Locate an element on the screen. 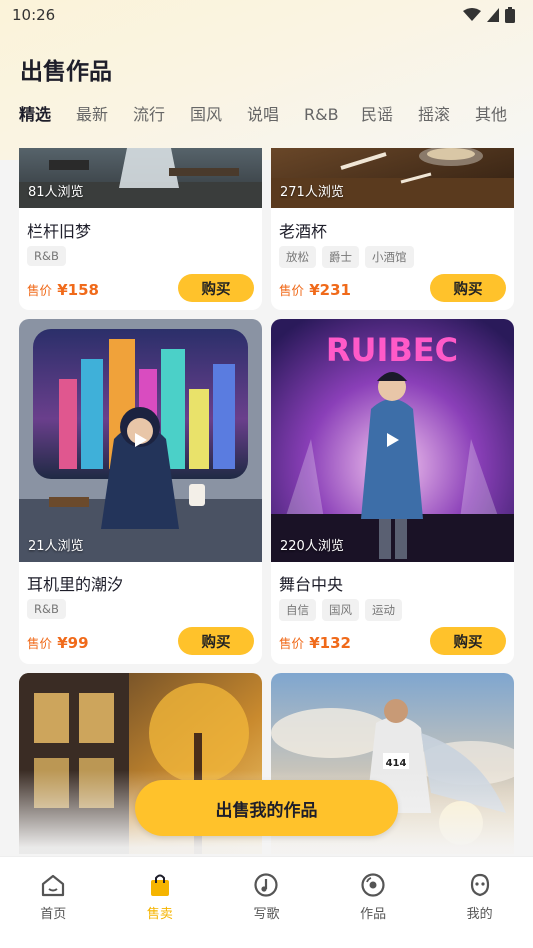 The height and width of the screenshot is (948, 533). nav-home: 首页 is located at coordinates (53, 902).